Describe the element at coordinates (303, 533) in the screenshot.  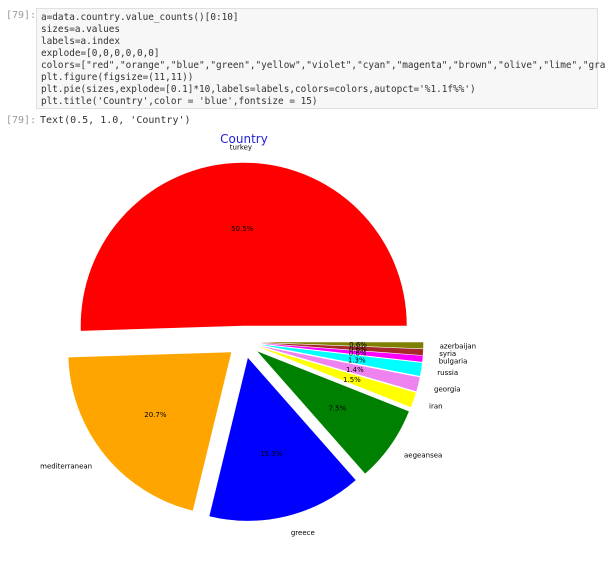
I see `category-label-greece: greece` at that location.